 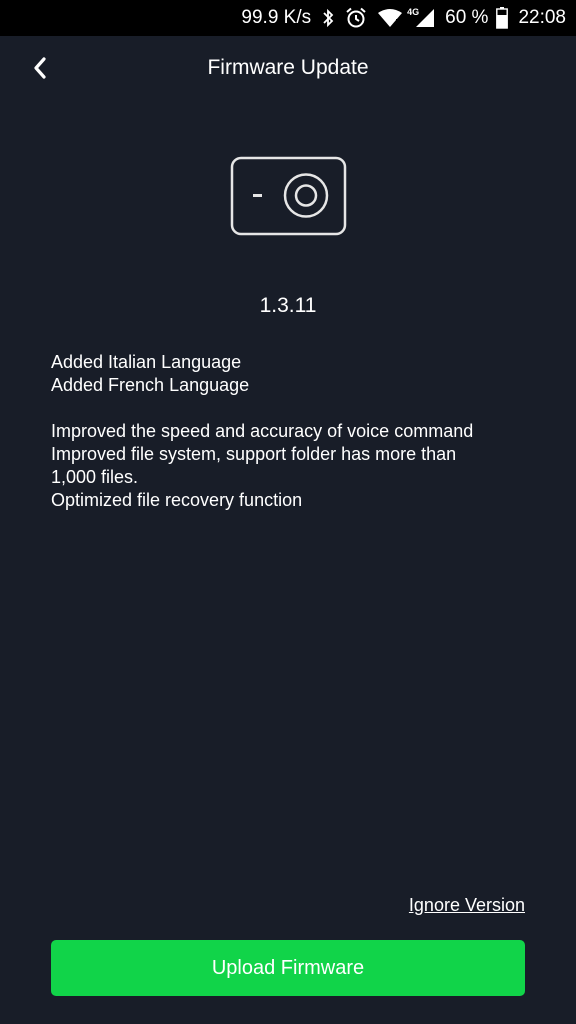 I want to click on battery-icon, so click(x=502, y=18).